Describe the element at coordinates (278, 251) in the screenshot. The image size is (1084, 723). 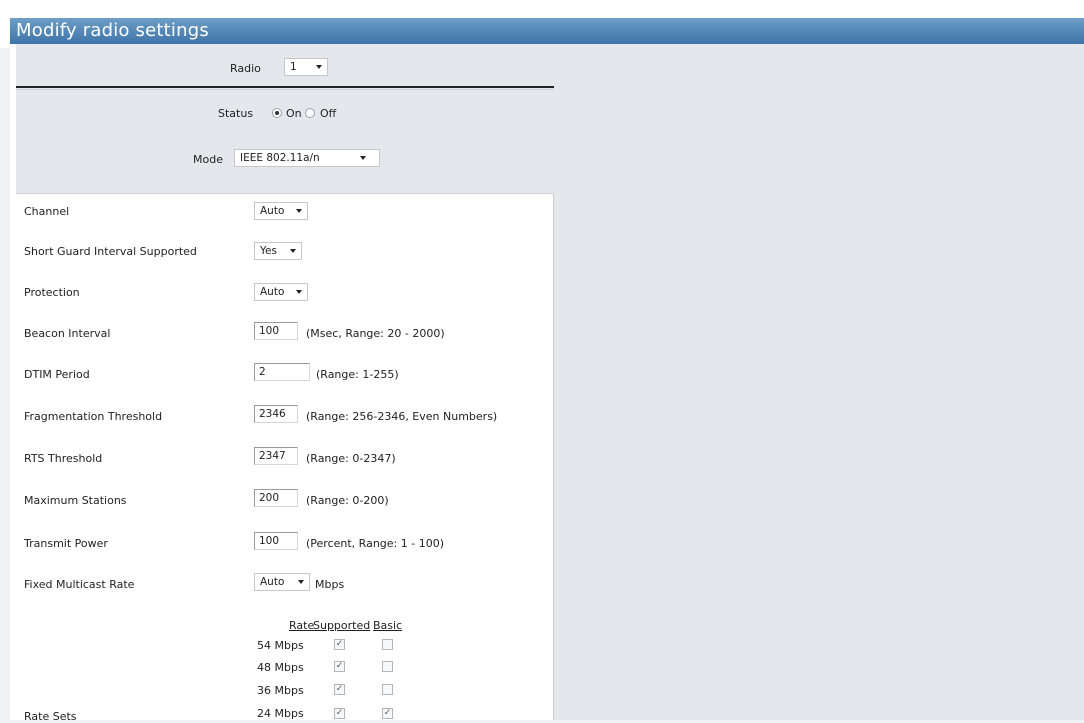
I see `sgi-select: Yes` at that location.